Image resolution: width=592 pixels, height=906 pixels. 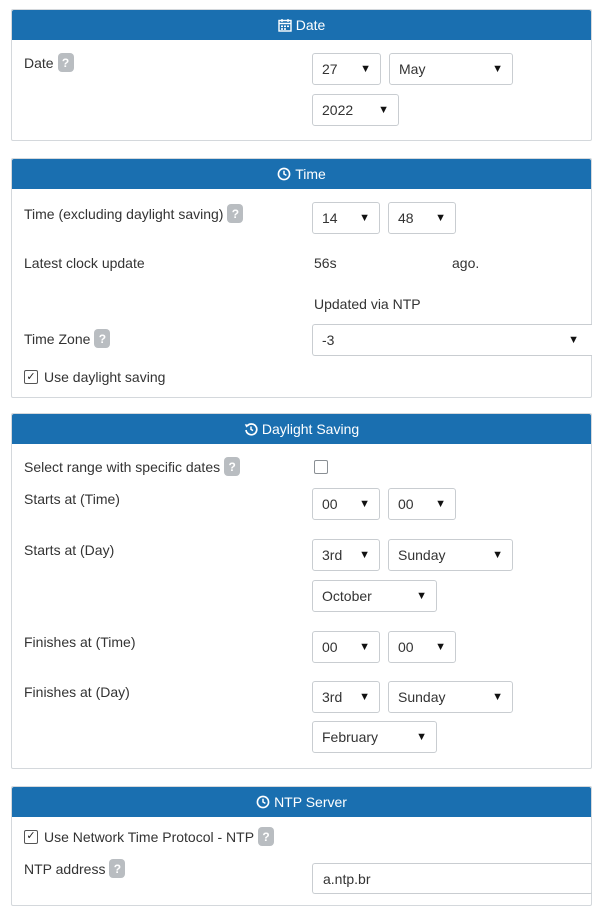 I want to click on history-icon, so click(x=251, y=429).